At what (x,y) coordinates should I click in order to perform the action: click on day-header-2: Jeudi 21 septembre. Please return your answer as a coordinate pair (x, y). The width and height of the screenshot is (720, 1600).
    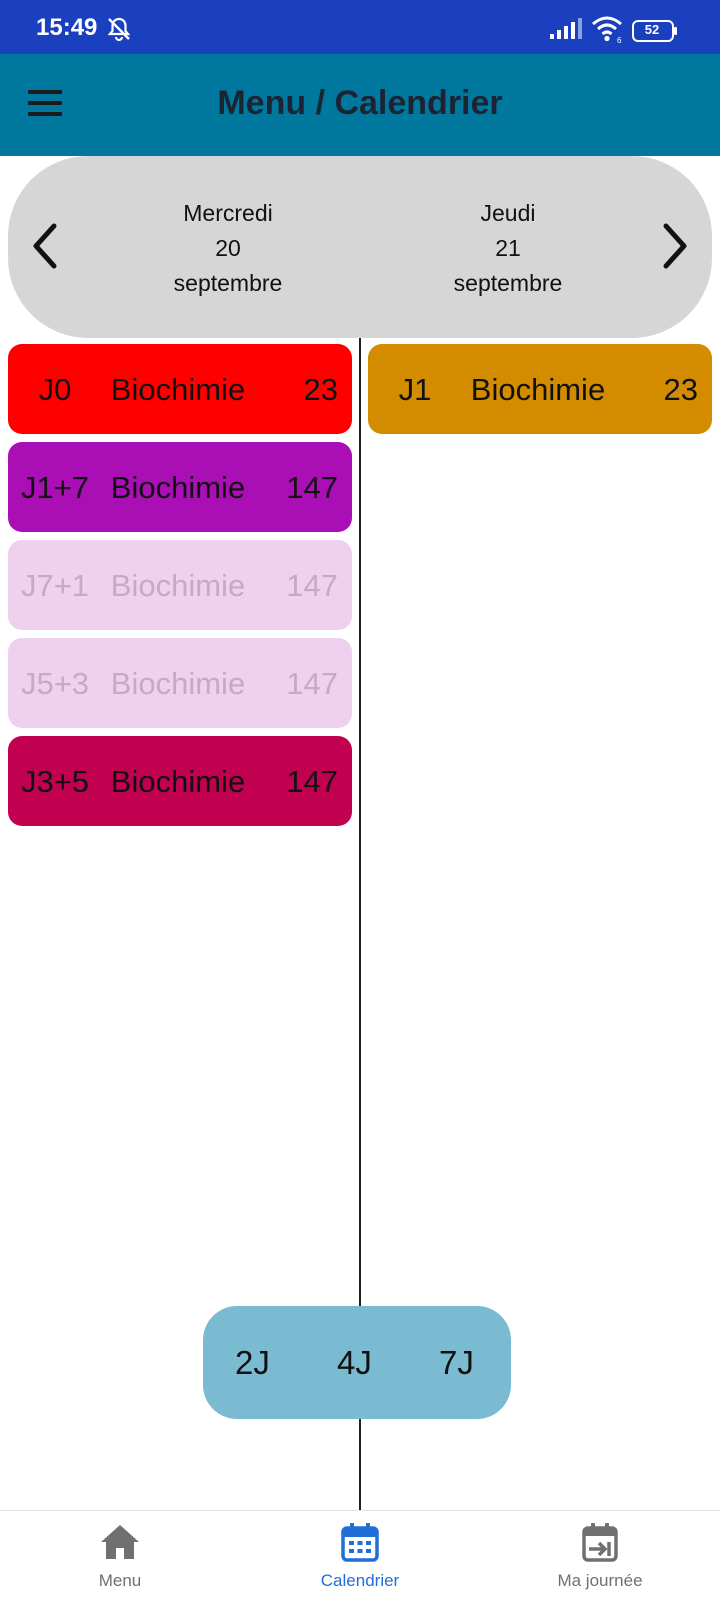
    Looking at the image, I should click on (508, 248).